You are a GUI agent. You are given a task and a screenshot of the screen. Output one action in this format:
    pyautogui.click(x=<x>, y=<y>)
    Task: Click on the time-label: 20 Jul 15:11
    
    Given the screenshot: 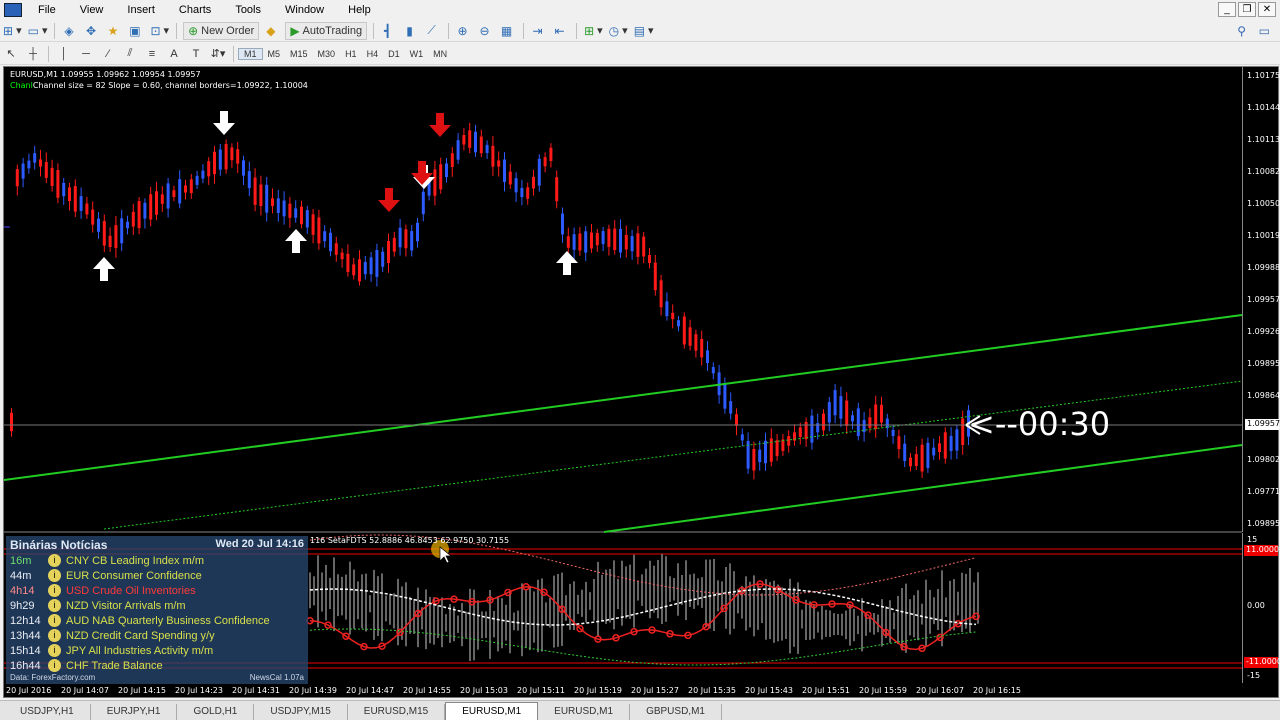 What is the action you would take?
    pyautogui.click(x=541, y=690)
    